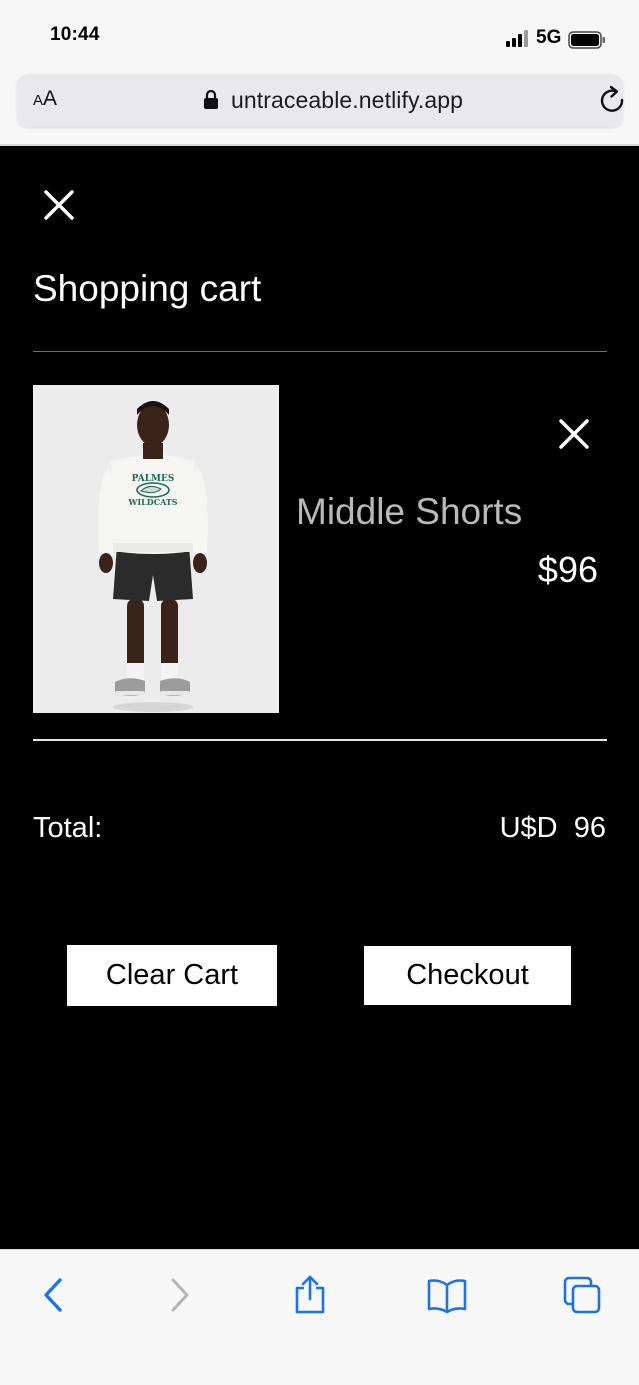  I want to click on cart-title: Shopping cart, so click(147, 288).